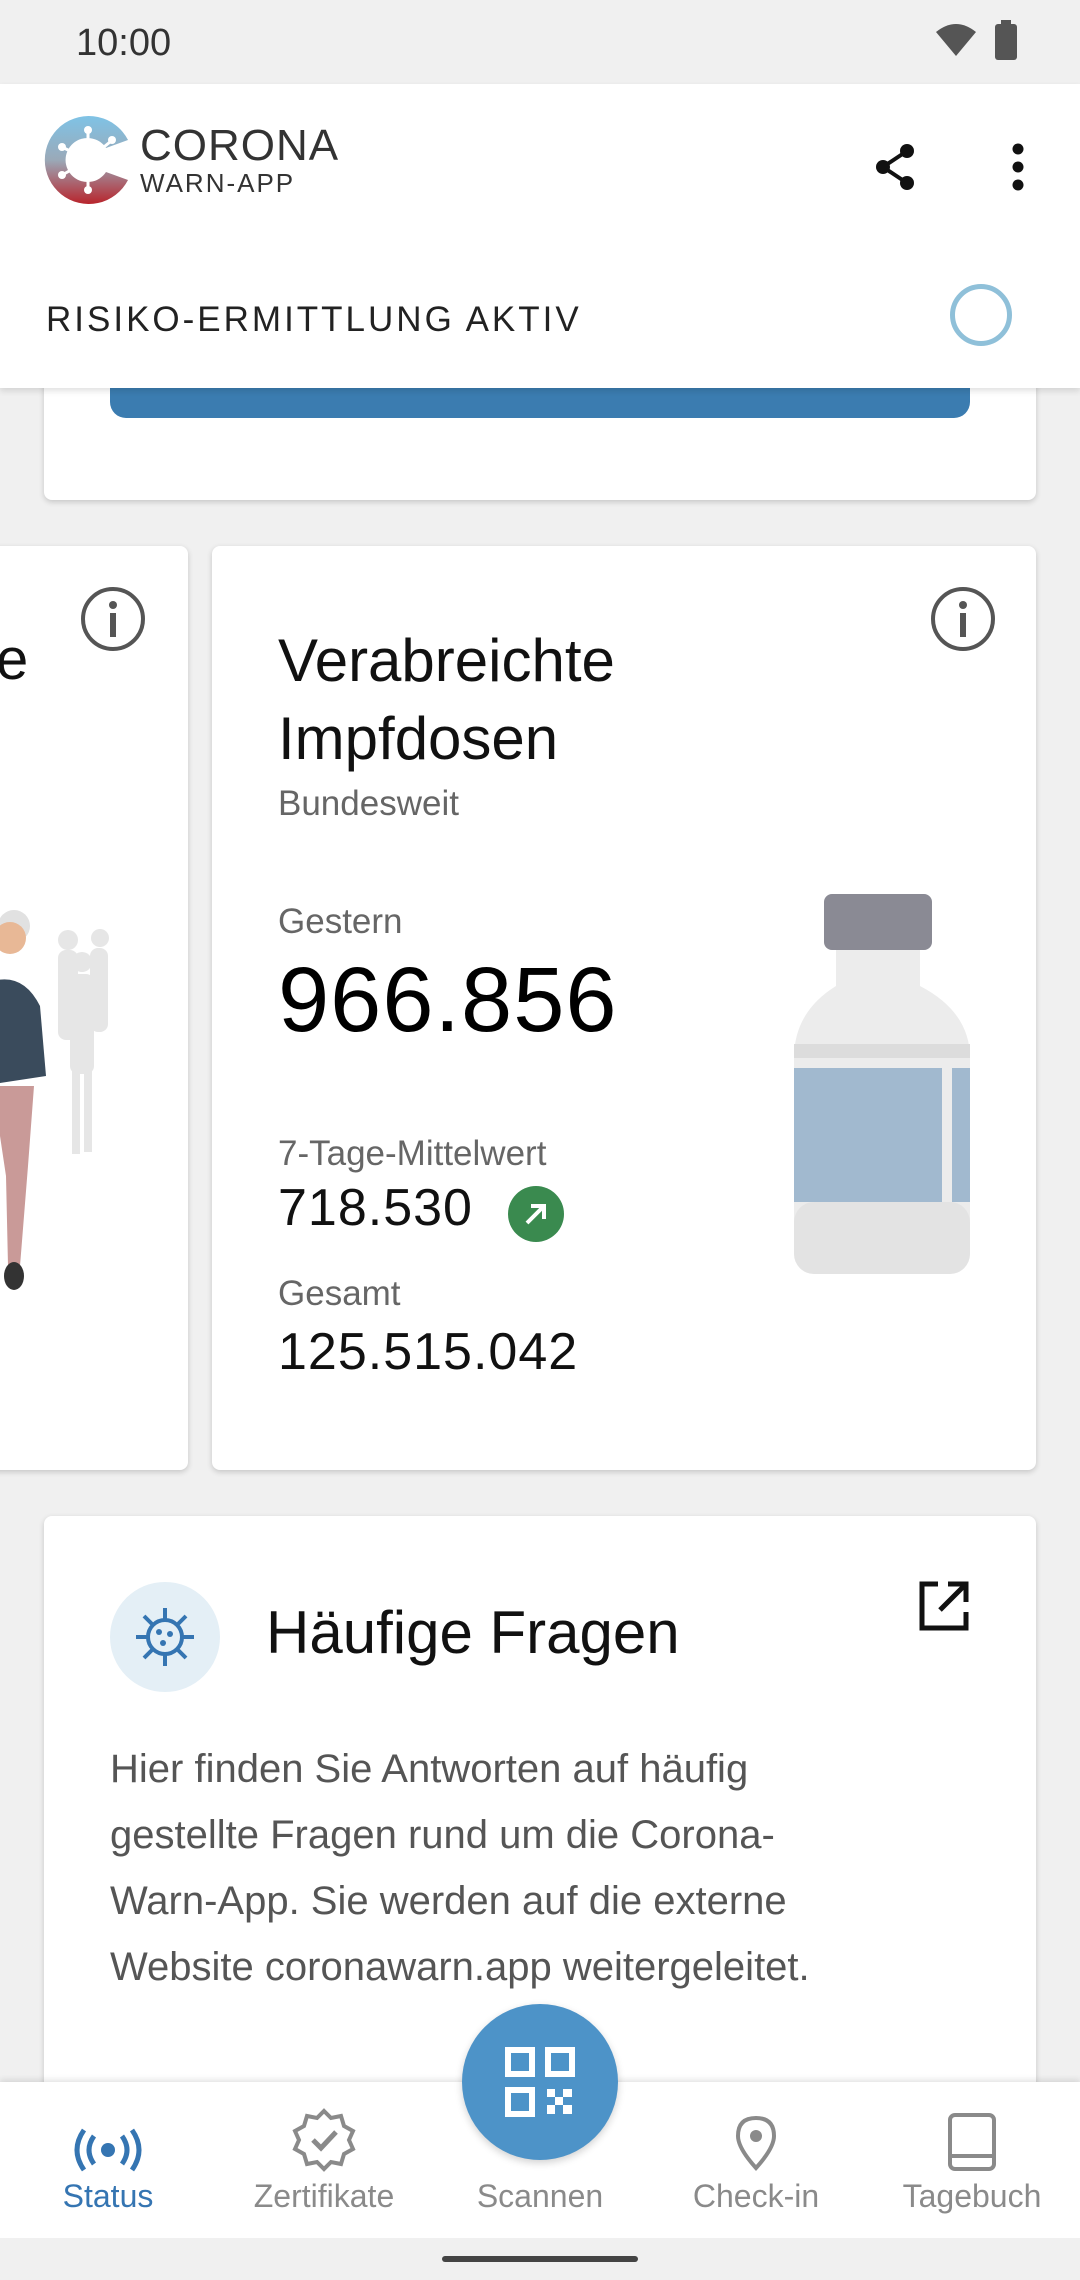 The height and width of the screenshot is (2280, 1080). I want to click on yesterday-label: Gestern, so click(340, 921).